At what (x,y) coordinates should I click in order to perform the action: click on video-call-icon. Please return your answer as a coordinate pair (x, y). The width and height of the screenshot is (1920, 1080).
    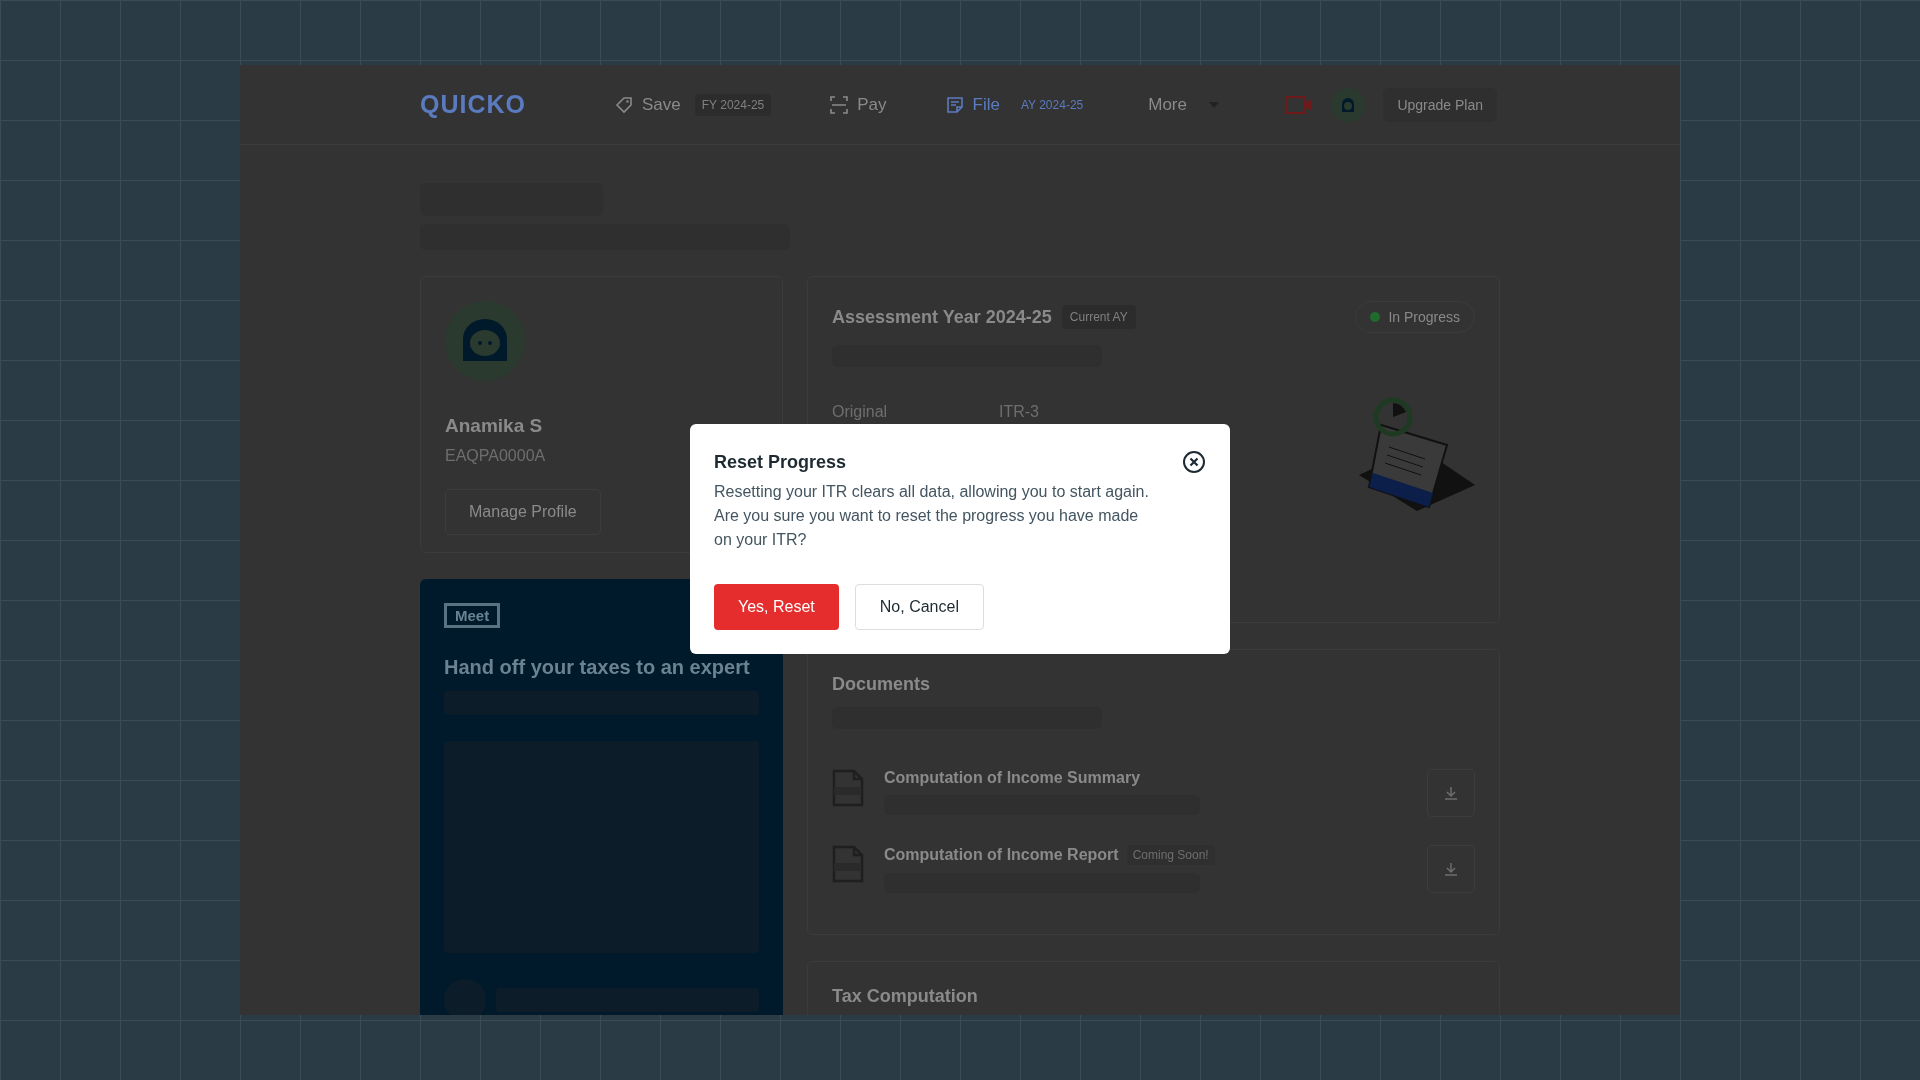
    Looking at the image, I should click on (1299, 104).